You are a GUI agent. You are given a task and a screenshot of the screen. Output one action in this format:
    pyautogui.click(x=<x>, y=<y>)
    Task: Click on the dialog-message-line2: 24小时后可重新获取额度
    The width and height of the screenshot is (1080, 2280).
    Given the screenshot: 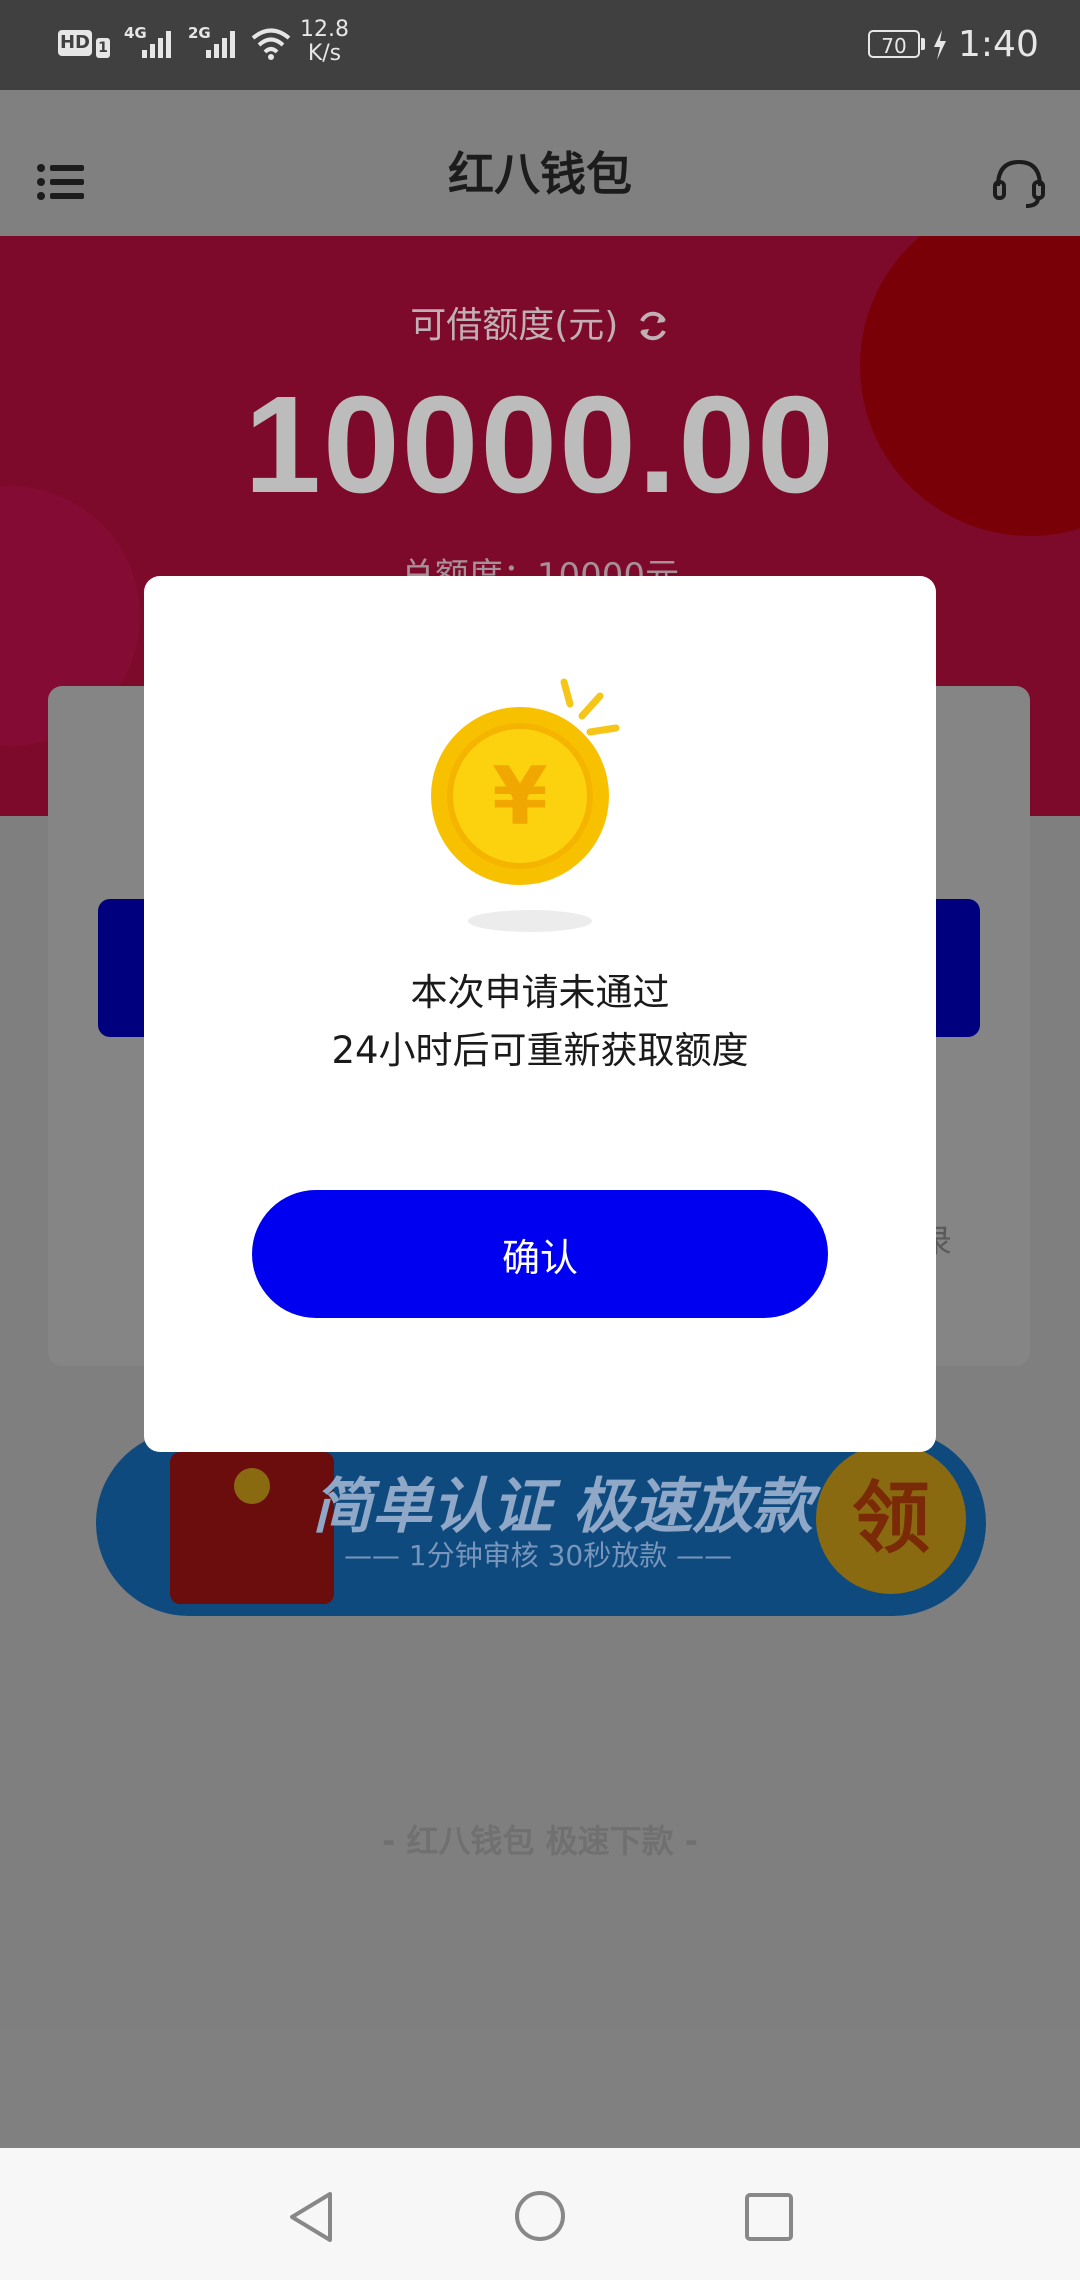 What is the action you would take?
    pyautogui.click(x=540, y=1050)
    